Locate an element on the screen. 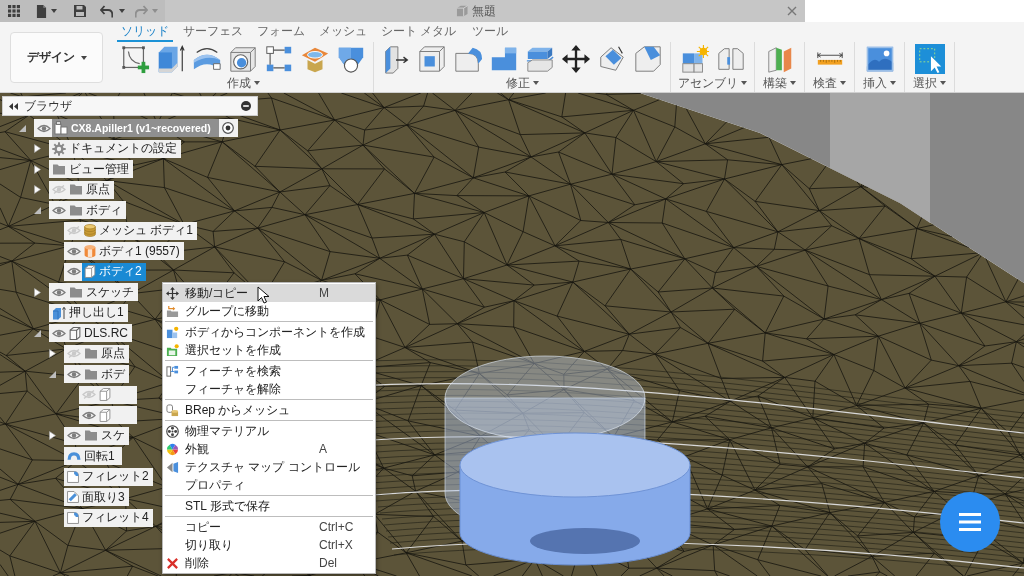  menu-item: コピー Ctrl+C is located at coordinates (269, 527).